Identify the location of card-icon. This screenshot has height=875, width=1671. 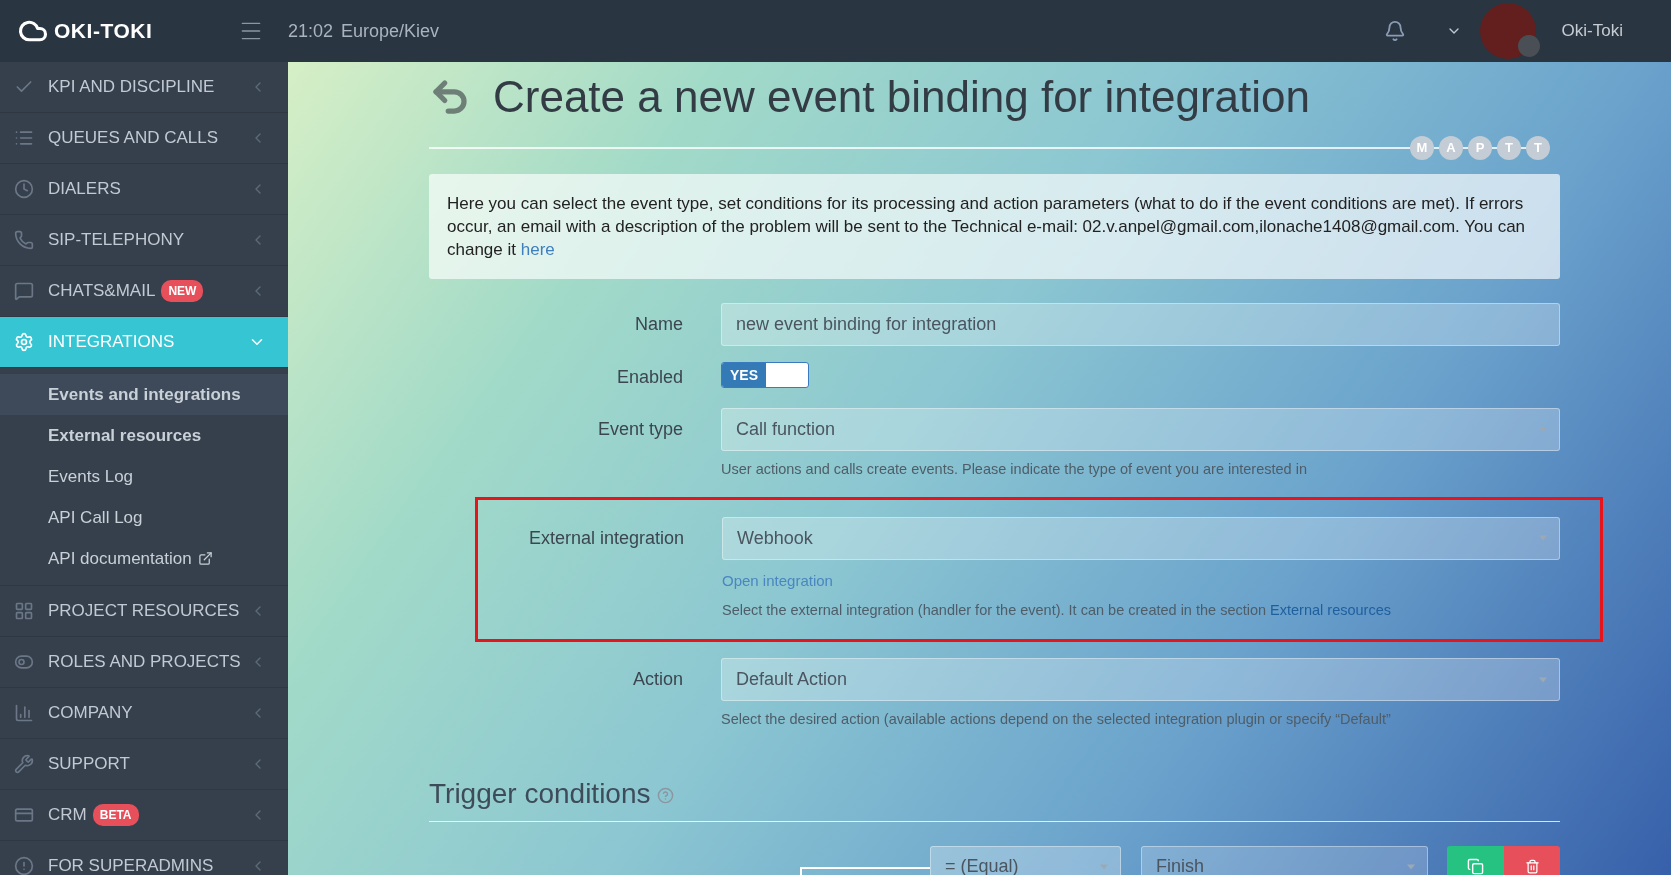
(24, 815).